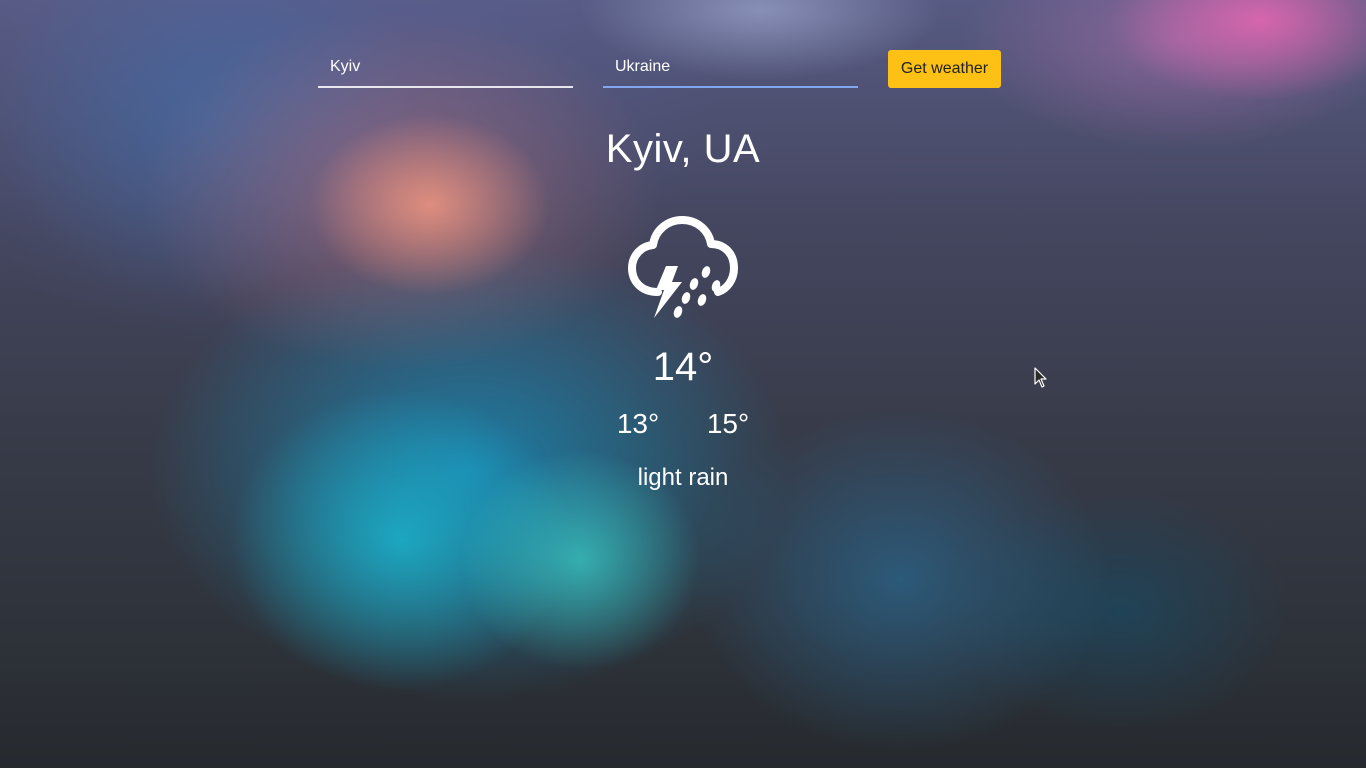  I want to click on search-form: Get weather, so click(659, 68).